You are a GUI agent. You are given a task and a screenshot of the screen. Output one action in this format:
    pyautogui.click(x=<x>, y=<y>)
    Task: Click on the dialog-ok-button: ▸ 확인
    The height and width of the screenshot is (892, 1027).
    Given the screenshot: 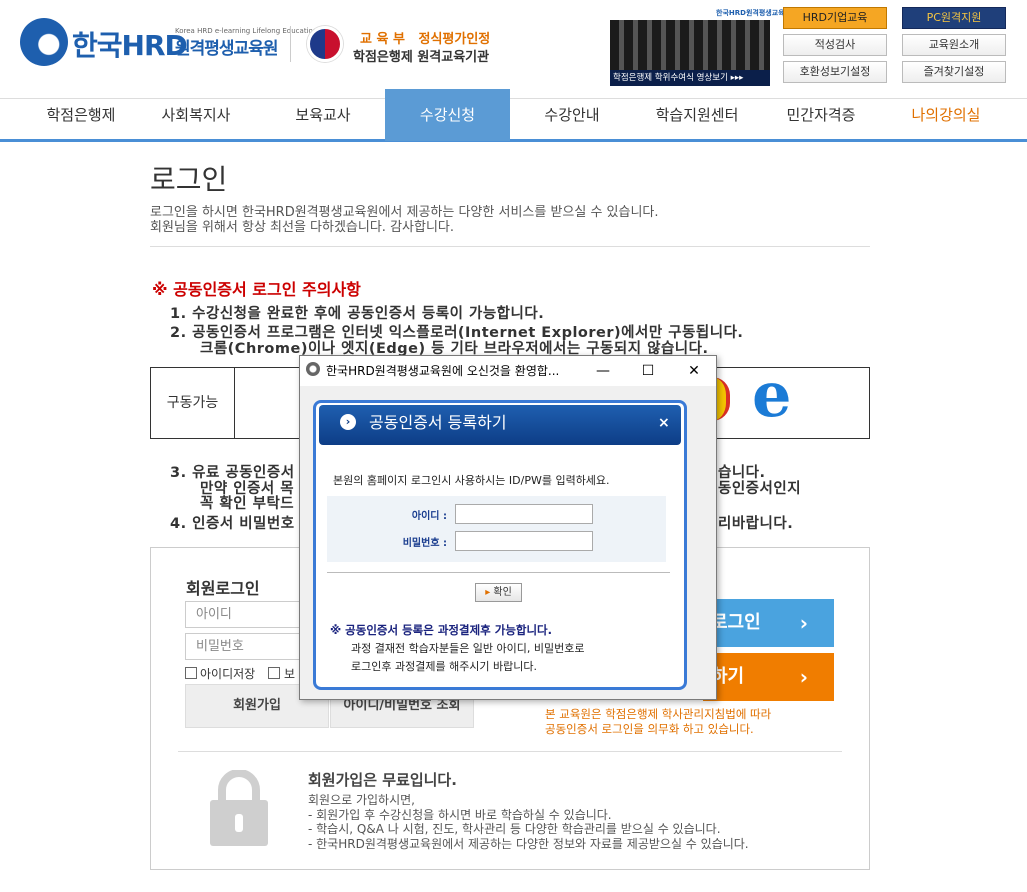 What is the action you would take?
    pyautogui.click(x=498, y=592)
    